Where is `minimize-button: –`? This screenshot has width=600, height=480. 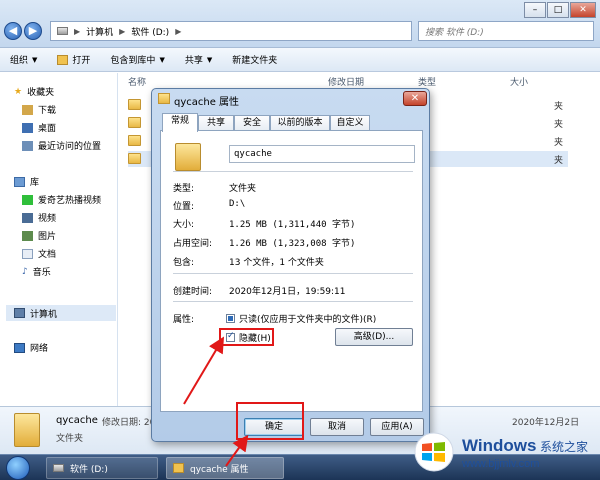 minimize-button: – is located at coordinates (535, 10).